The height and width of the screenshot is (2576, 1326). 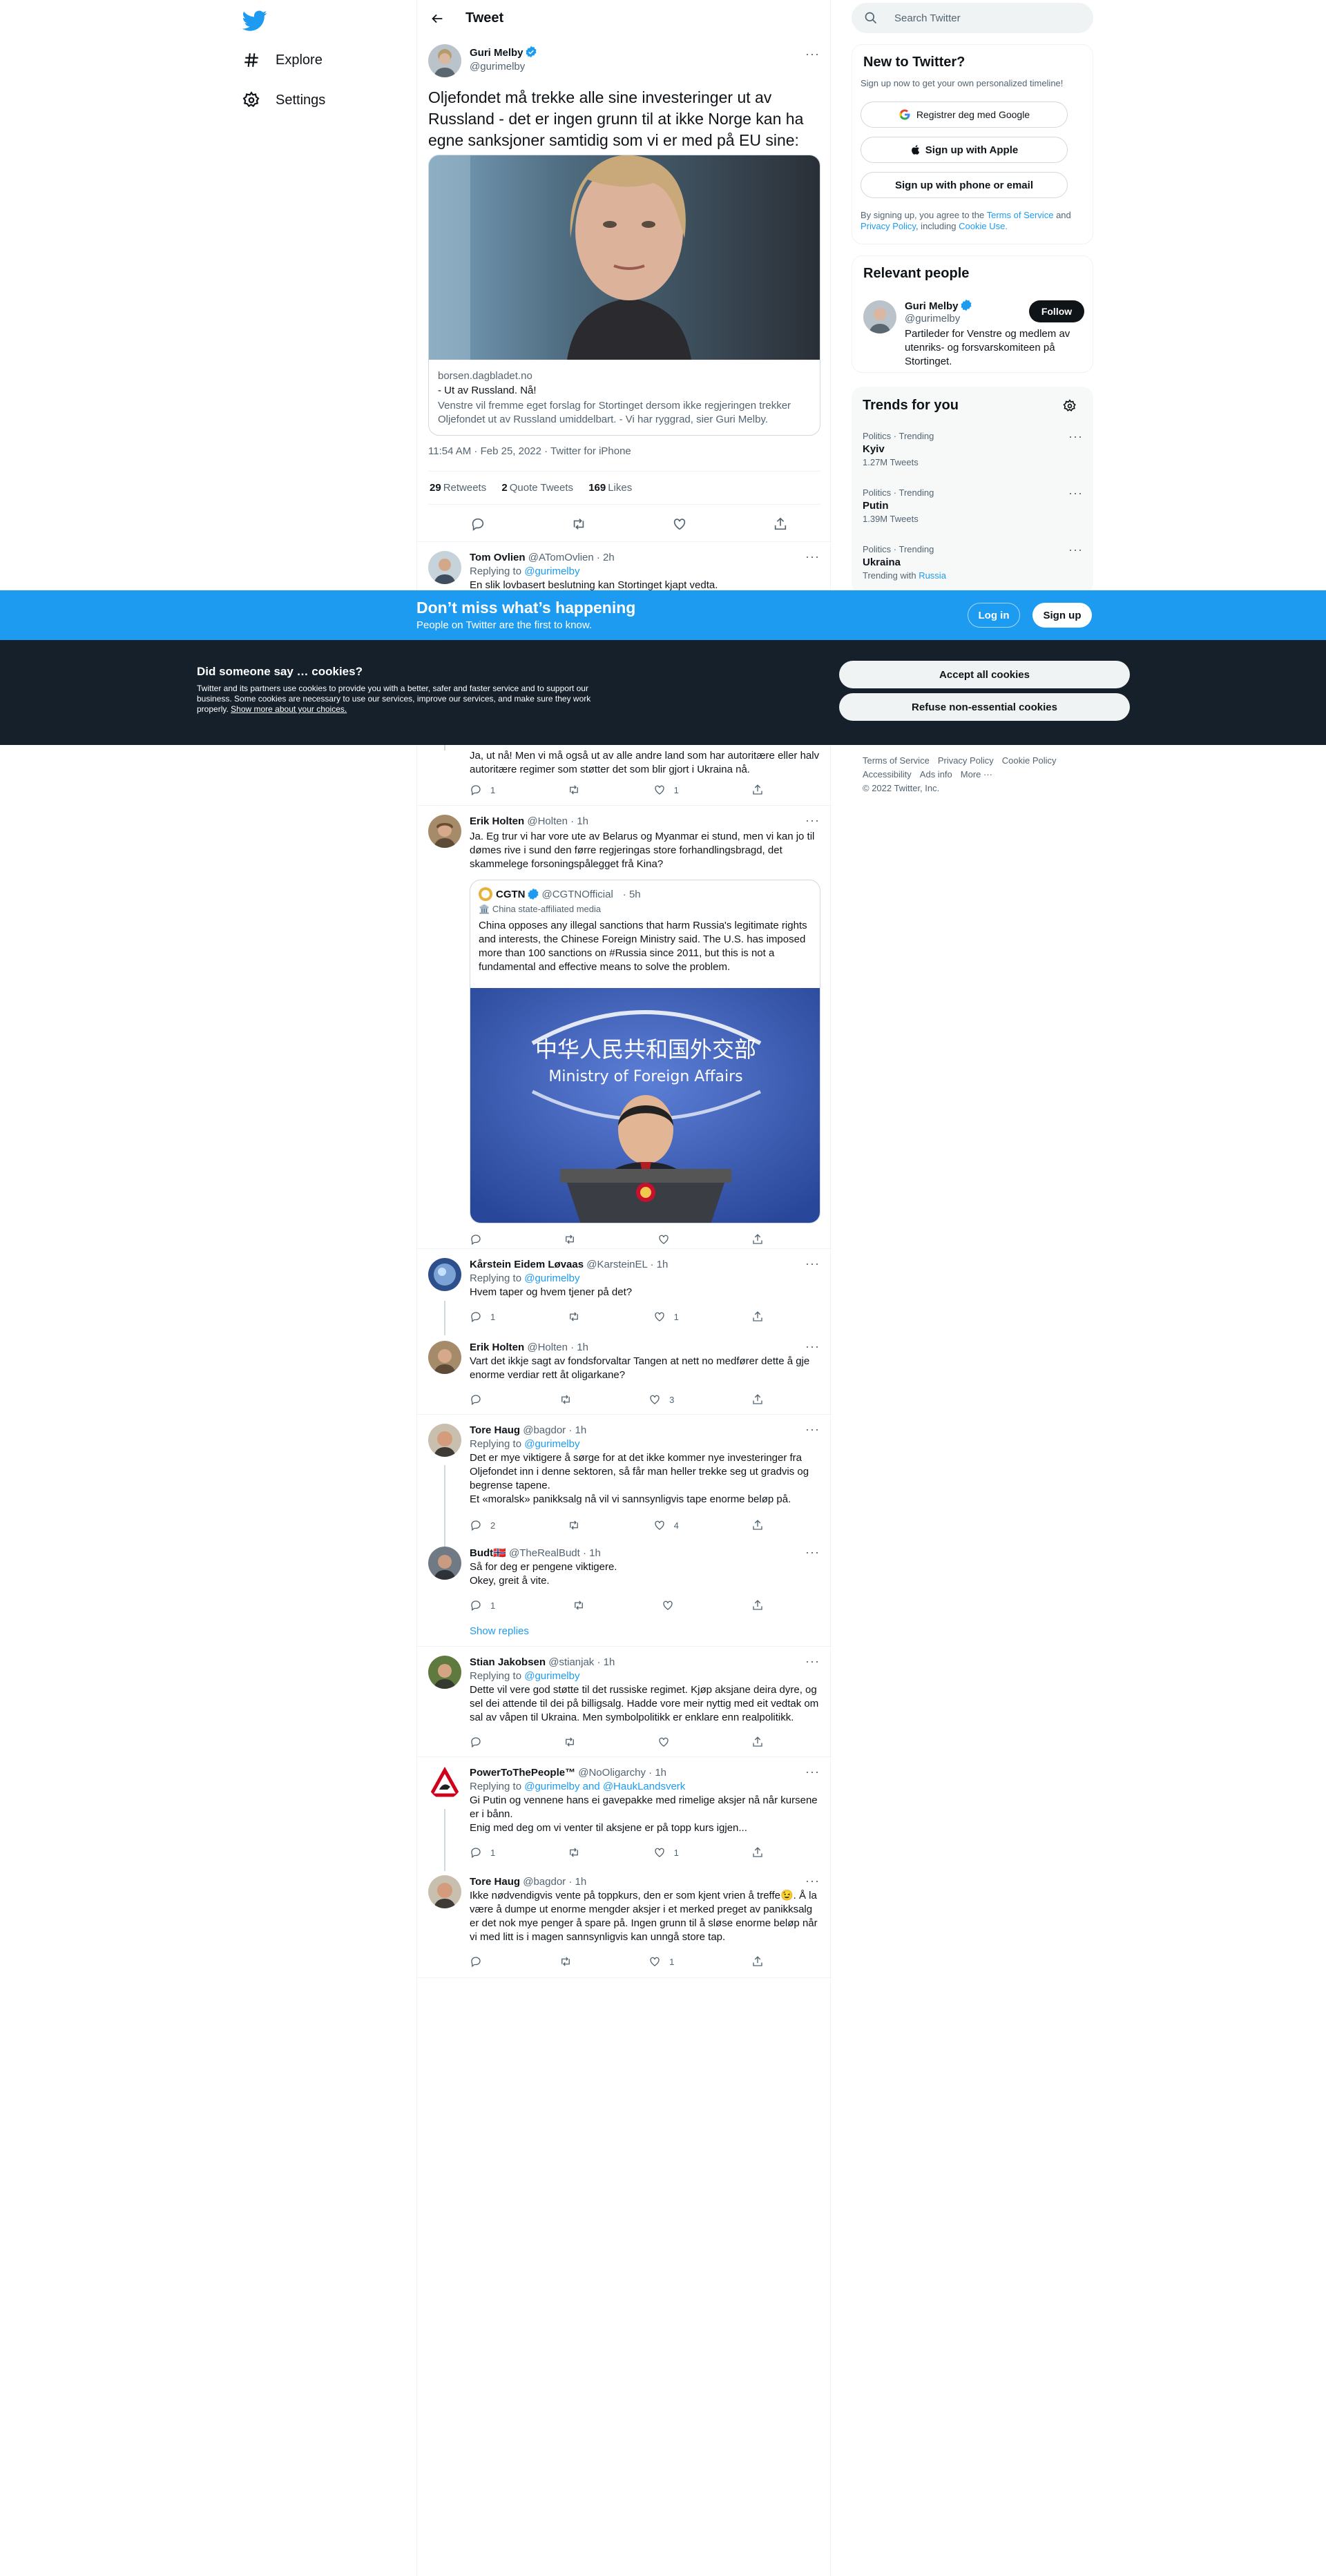 What do you see at coordinates (1020, 215) in the screenshot?
I see `terms-link: Terms of Service` at bounding box center [1020, 215].